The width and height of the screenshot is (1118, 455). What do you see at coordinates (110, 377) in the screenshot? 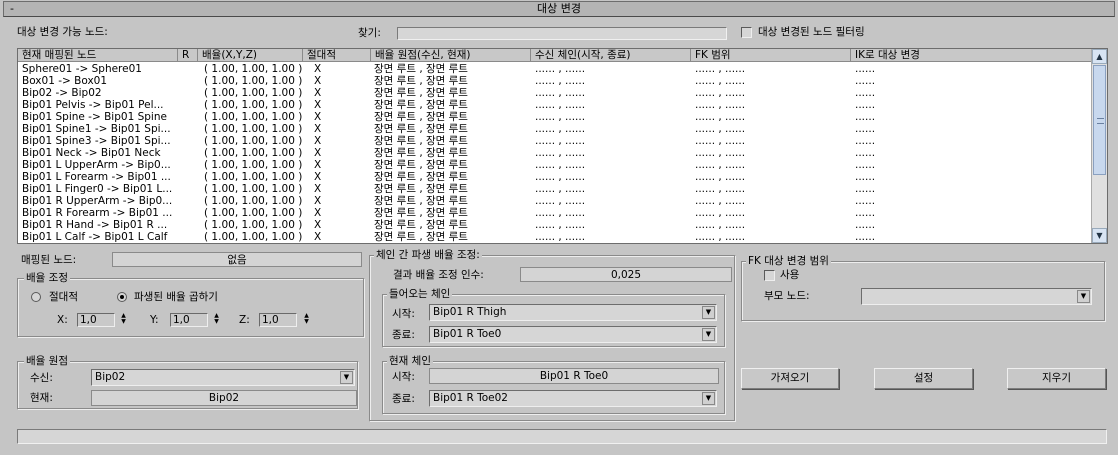
I see `receive-dropdown-value: Bip02` at bounding box center [110, 377].